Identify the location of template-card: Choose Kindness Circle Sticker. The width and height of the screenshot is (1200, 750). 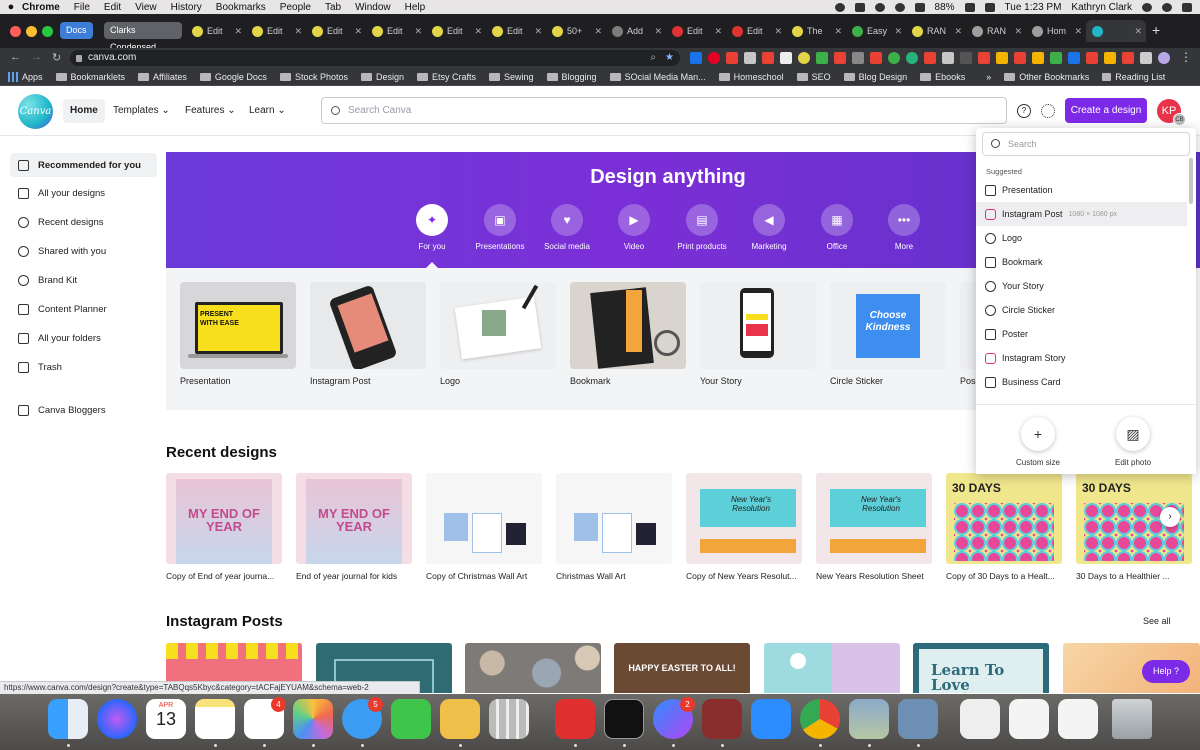
(888, 334).